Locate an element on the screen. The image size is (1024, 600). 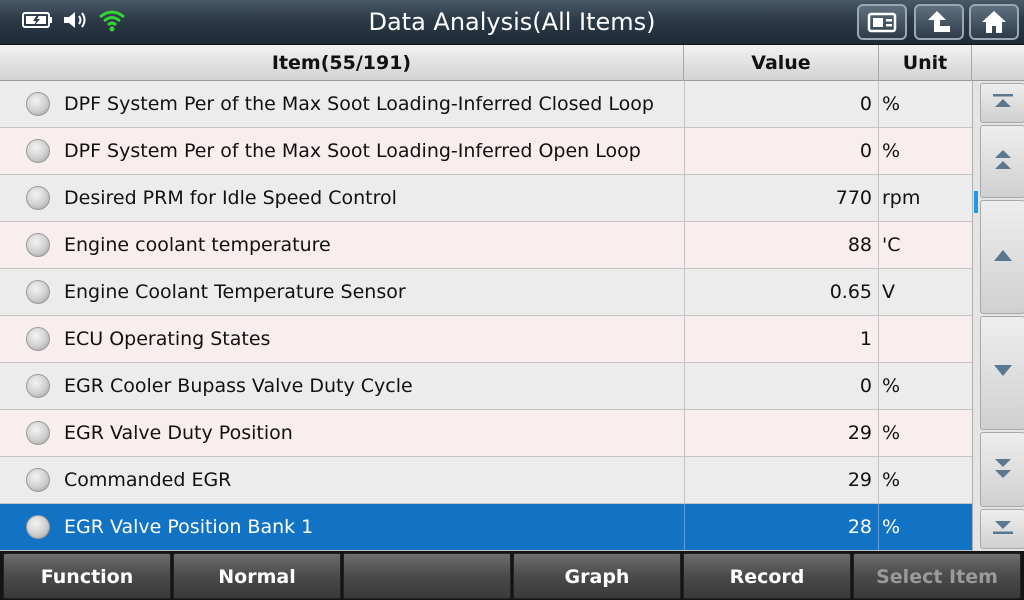
page-up-button is located at coordinates (1002, 161).